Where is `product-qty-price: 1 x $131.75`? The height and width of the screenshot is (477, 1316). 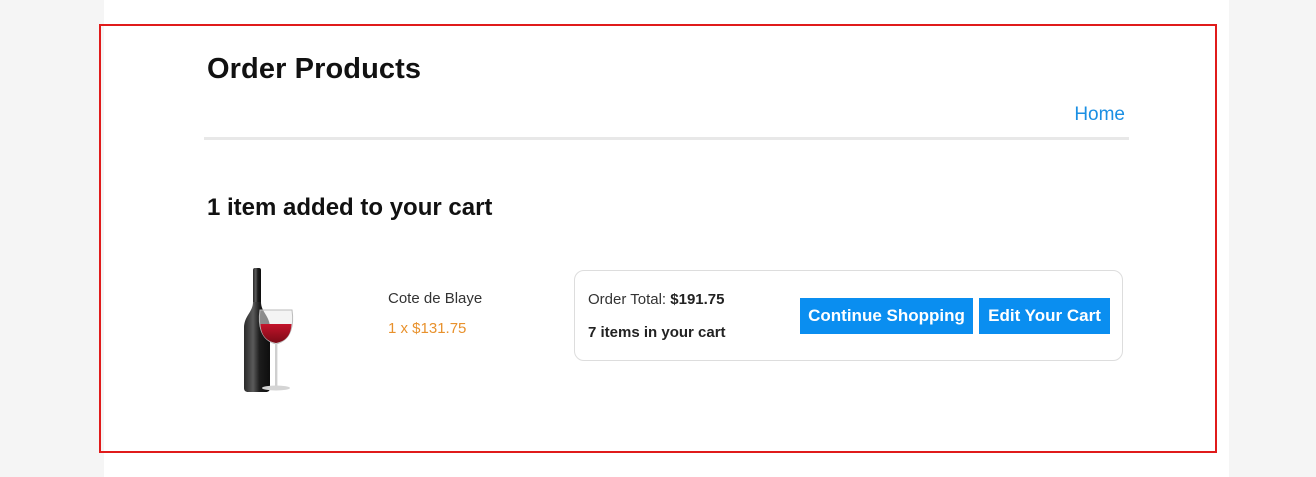
product-qty-price: 1 x $131.75 is located at coordinates (427, 328).